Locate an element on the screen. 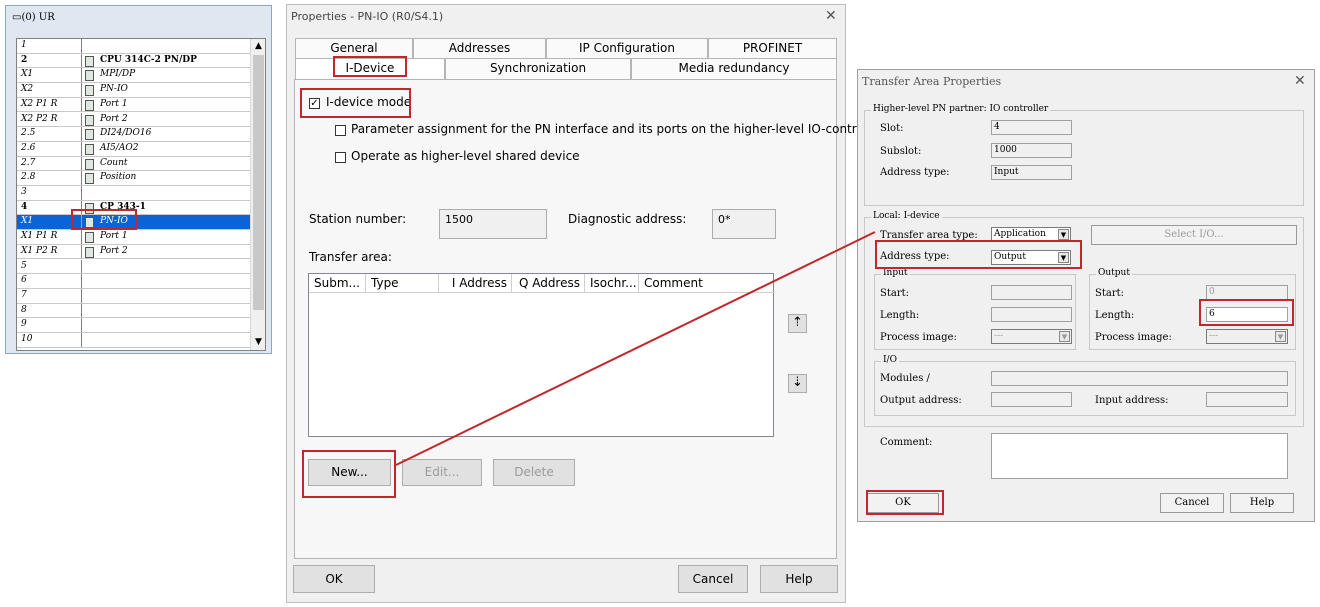 The image size is (1320, 607). scroll-up-icon: ▲ is located at coordinates (258, 46).